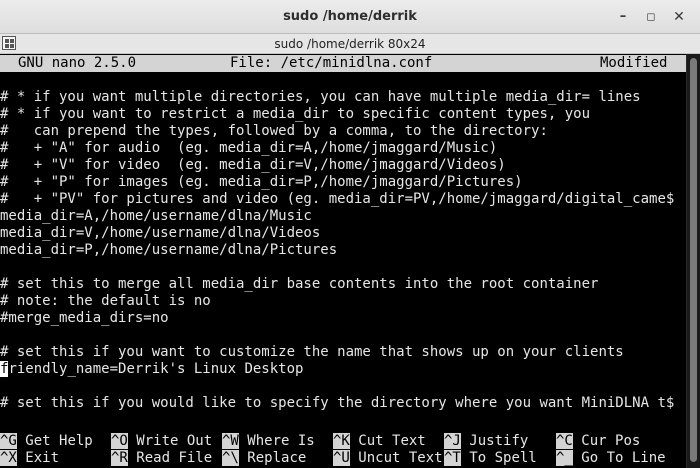 This screenshot has width=700, height=468. I want to click on shortcut-write-out: ^O Write Out, so click(161, 441).